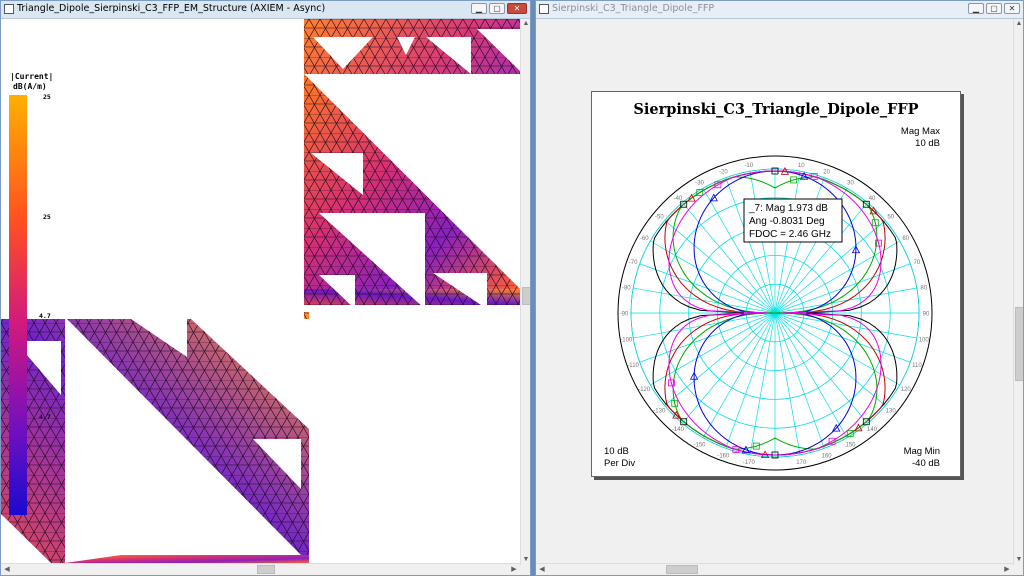 The image size is (1024, 576). What do you see at coordinates (787, 221) in the screenshot?
I see `marker-line-2: Ang -0.8031 Deg` at bounding box center [787, 221].